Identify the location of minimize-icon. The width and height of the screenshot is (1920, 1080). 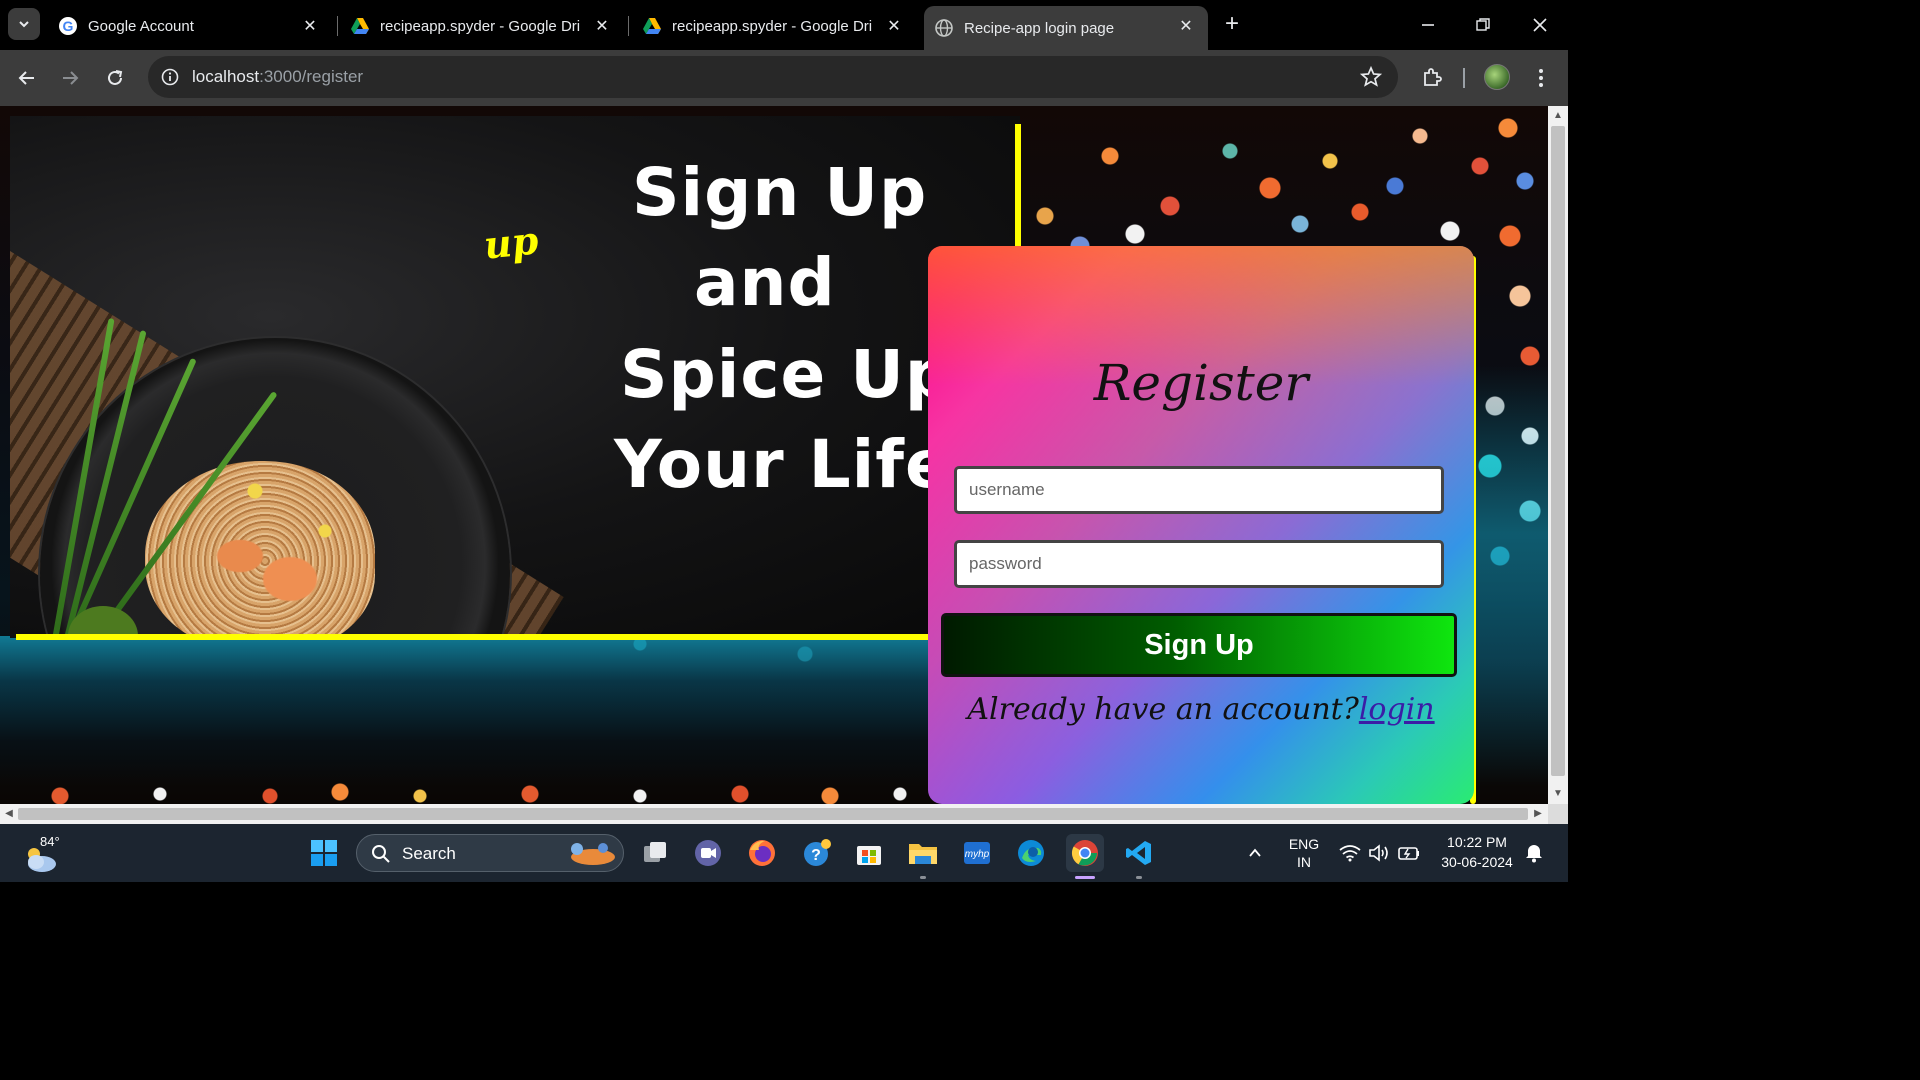
(1428, 25).